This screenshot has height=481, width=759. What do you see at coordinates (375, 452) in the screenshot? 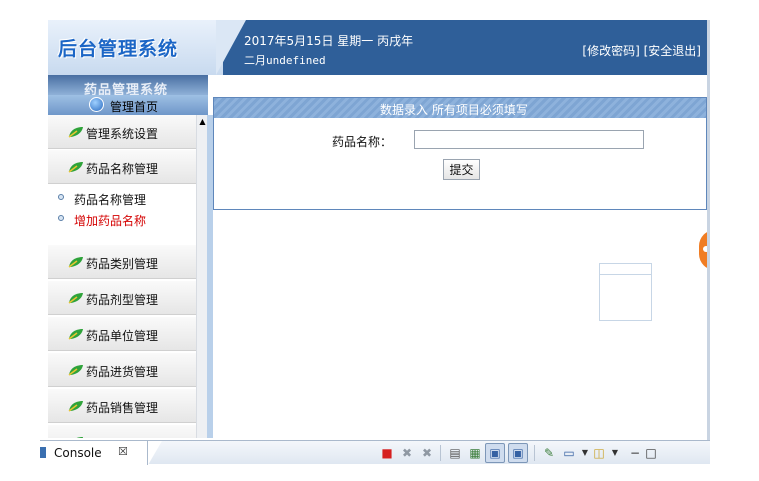
I see `console-toolbar: Console ☒ ■ ✖ ✖ ▤ ▦ ▣ ▣ ✎ ▭ ▼ ◫ ▼ − □` at bounding box center [375, 452].